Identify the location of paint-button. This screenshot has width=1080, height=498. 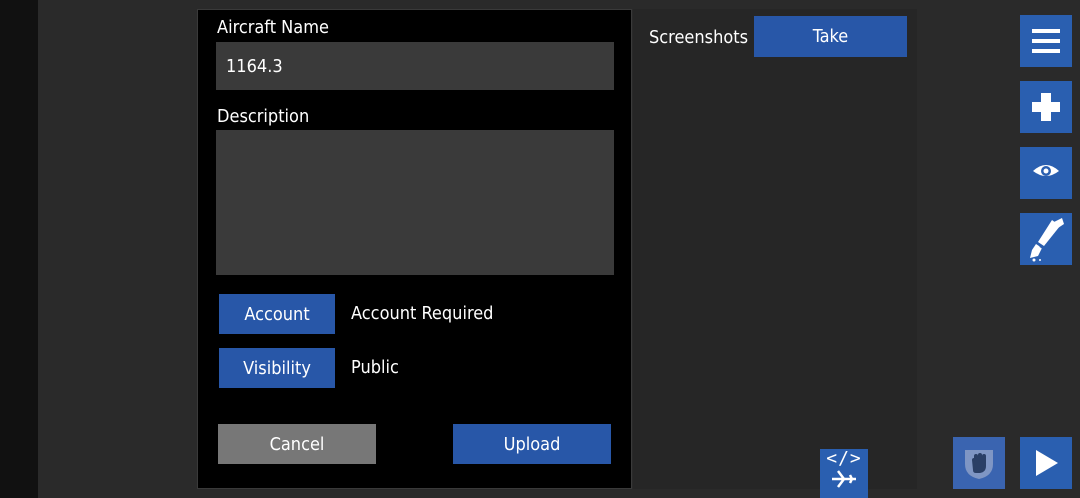
(1046, 239).